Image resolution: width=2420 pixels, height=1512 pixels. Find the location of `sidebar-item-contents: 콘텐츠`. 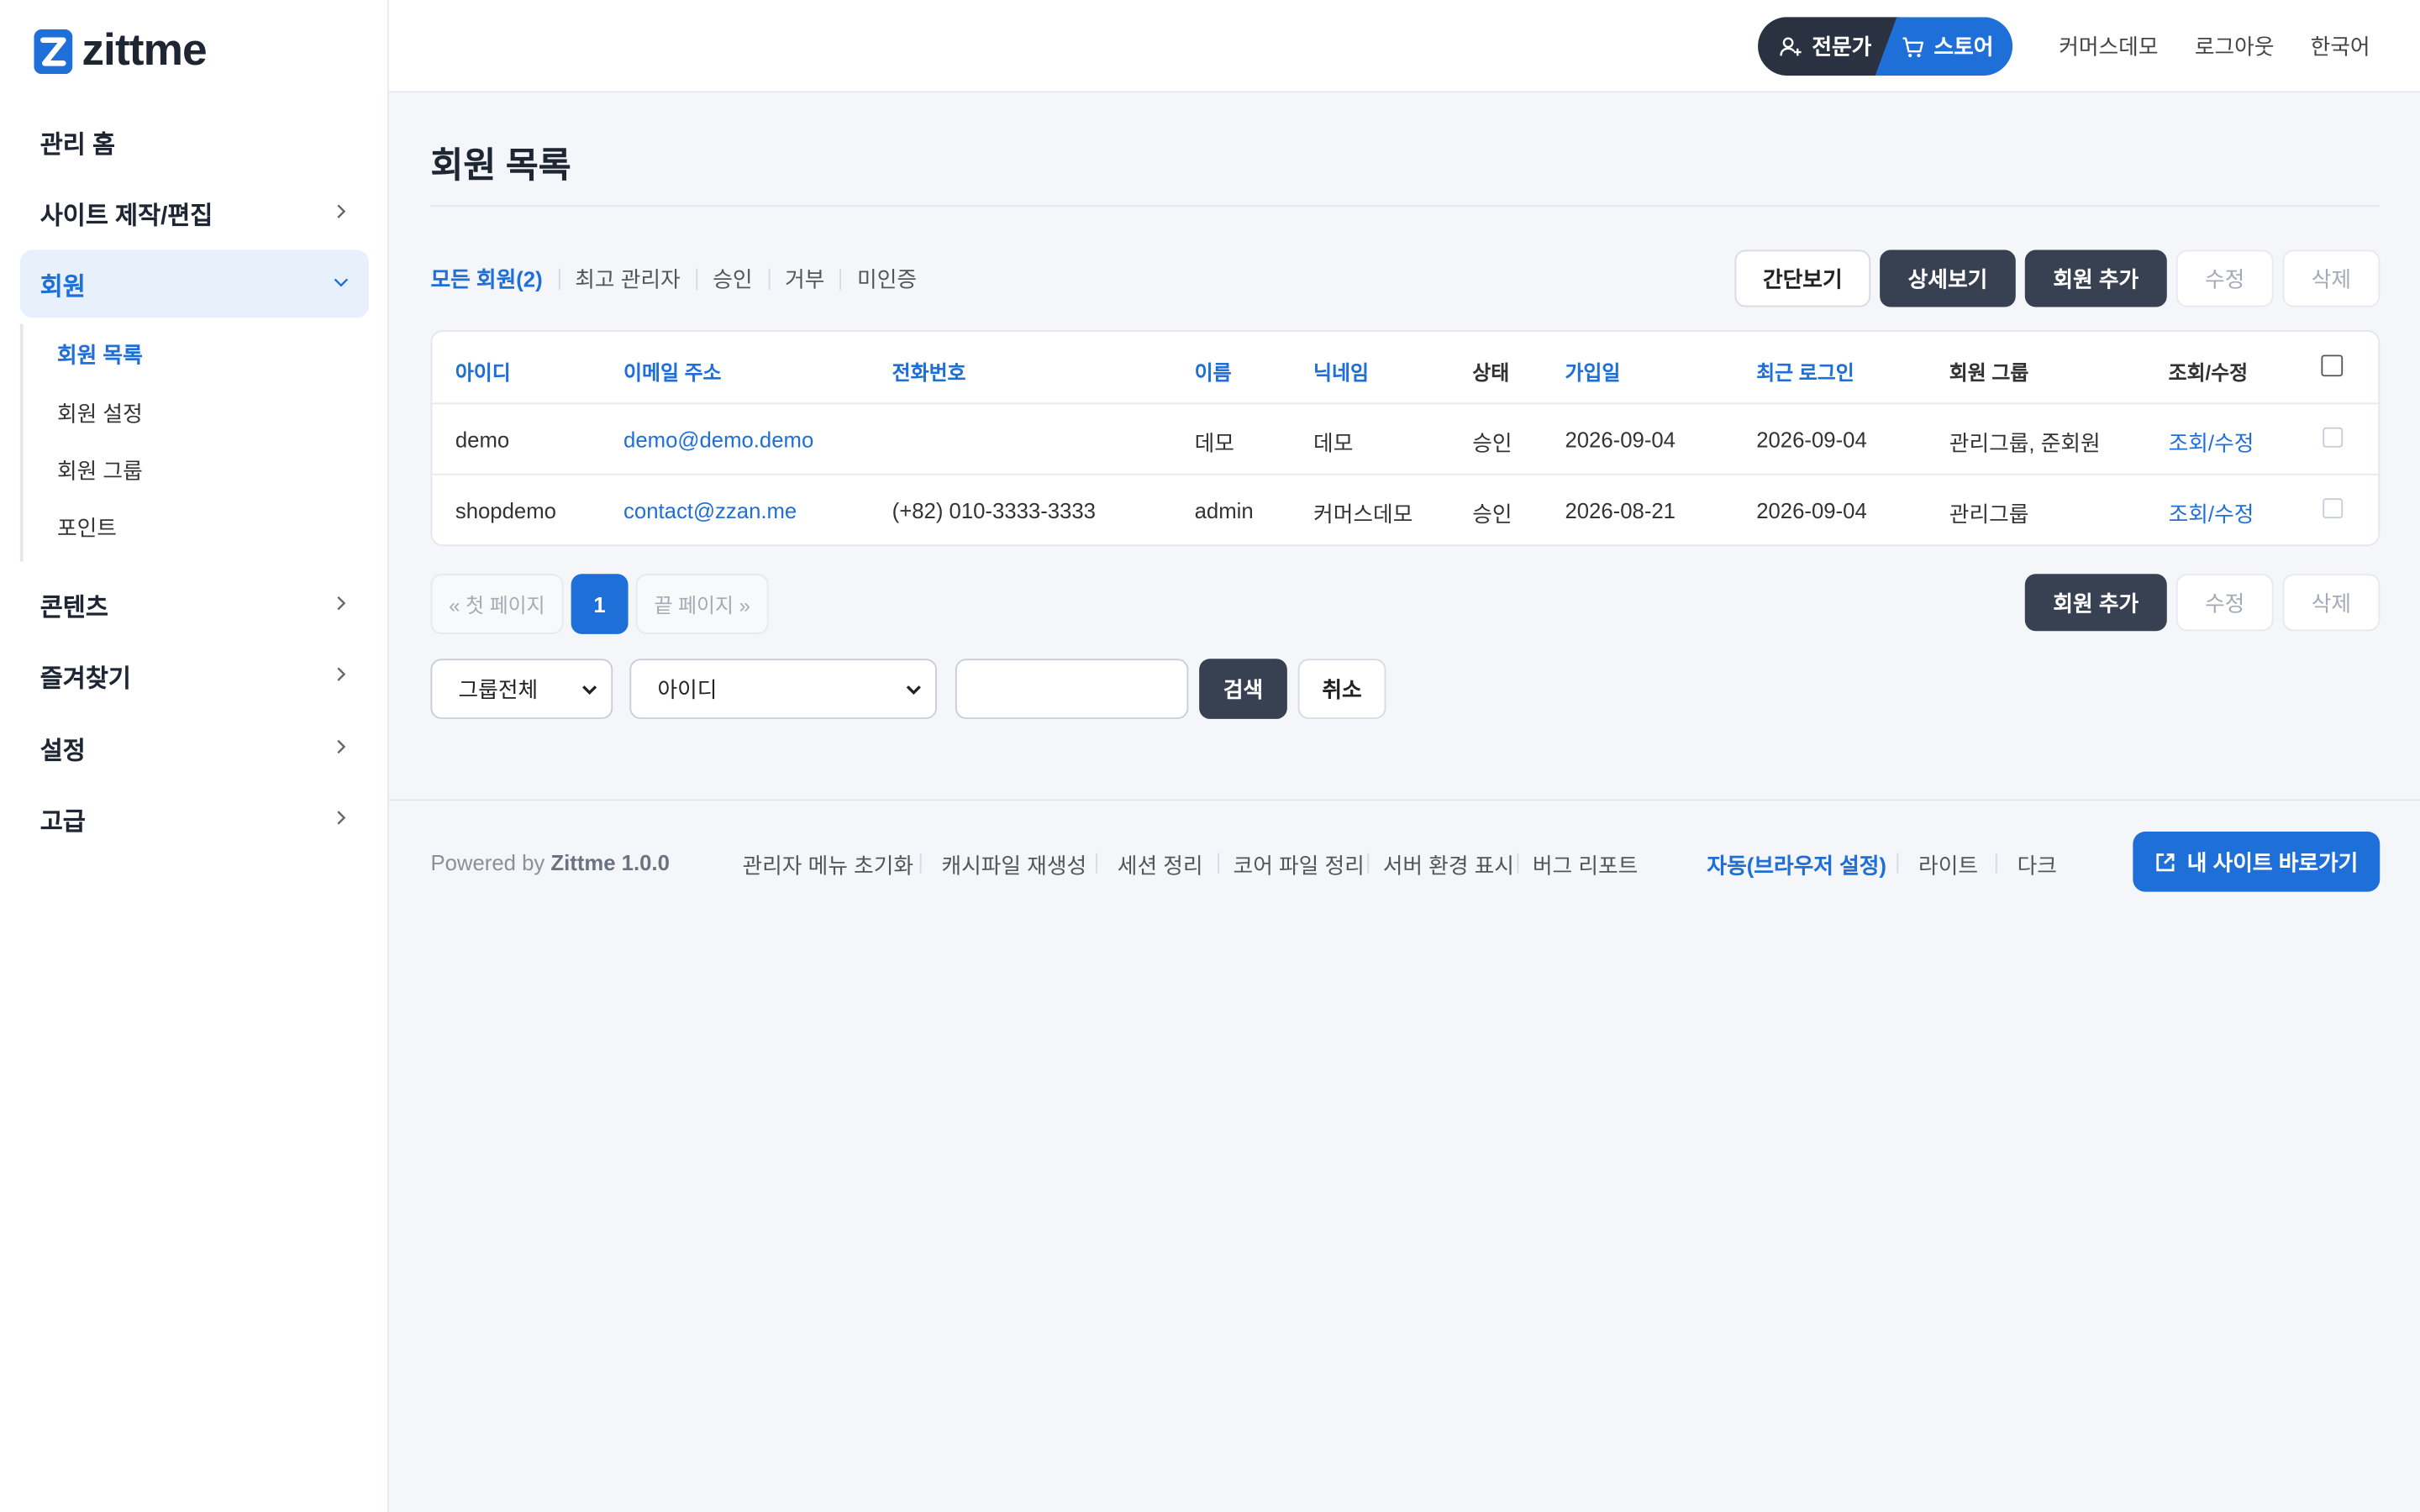

sidebar-item-contents: 콘텐츠 is located at coordinates (195, 605).